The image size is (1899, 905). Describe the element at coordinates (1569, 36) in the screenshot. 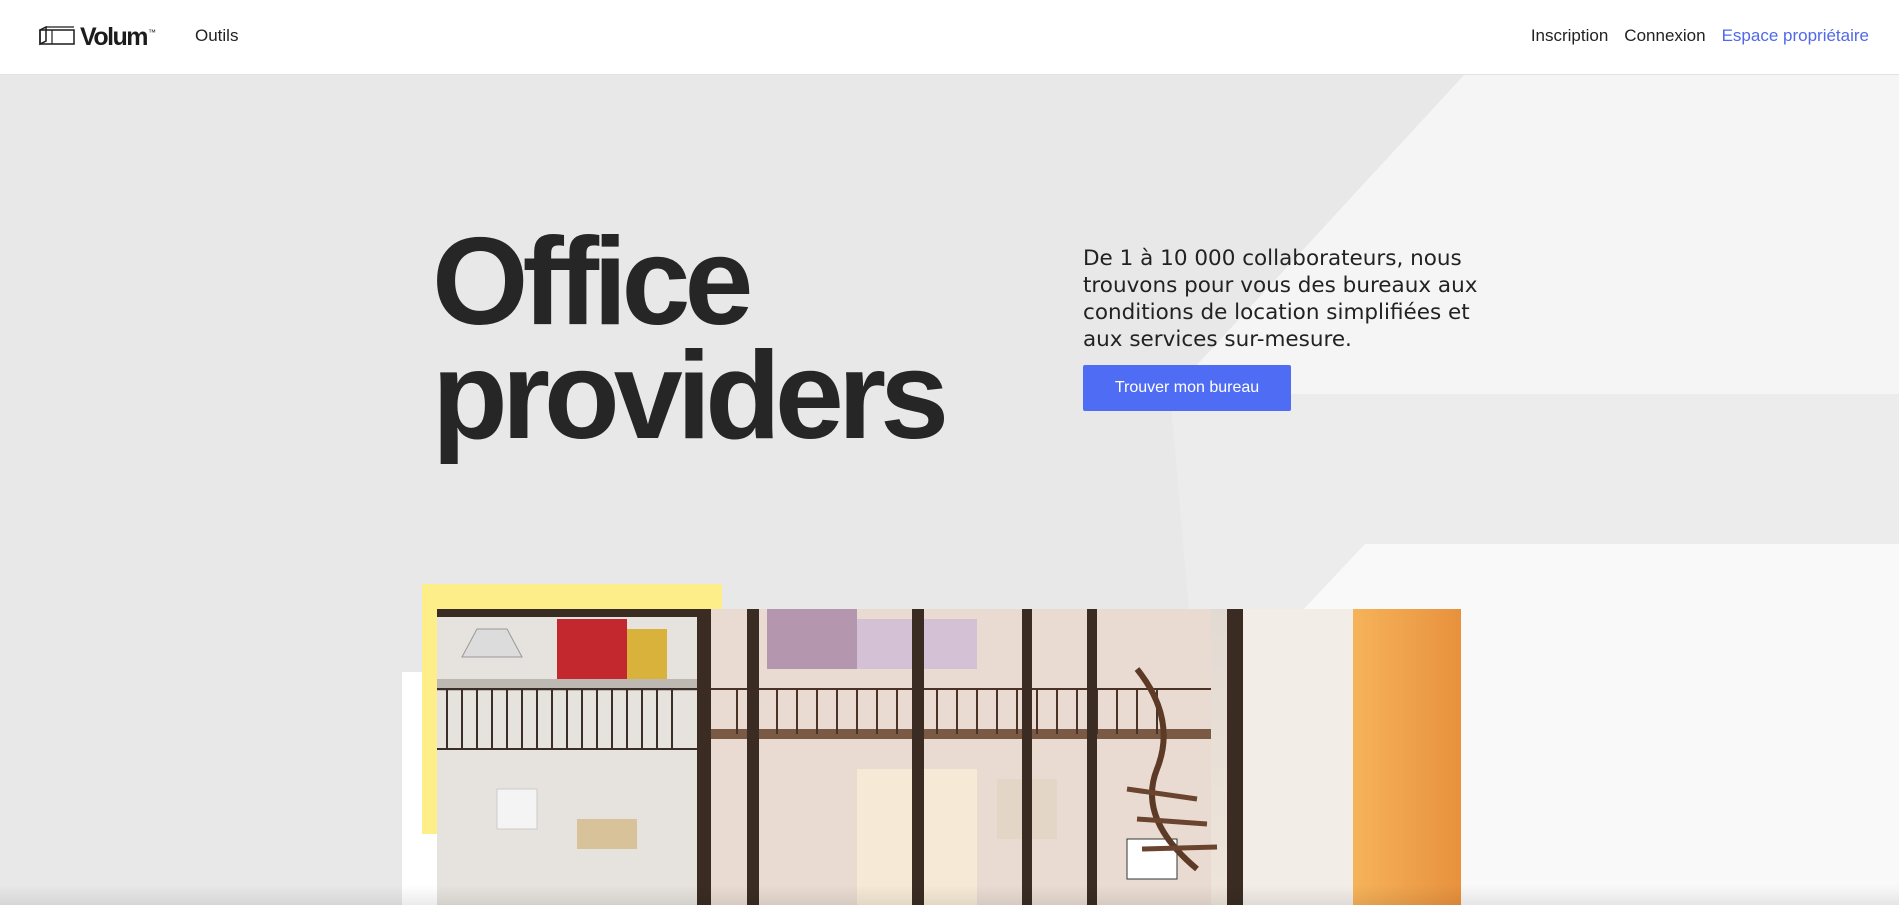

I see `nav-item-signup: Inscription` at that location.